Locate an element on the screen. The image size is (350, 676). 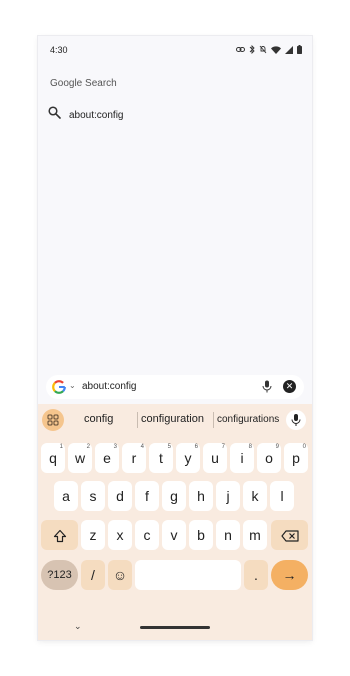
key-e: e3 is located at coordinates (107, 458).